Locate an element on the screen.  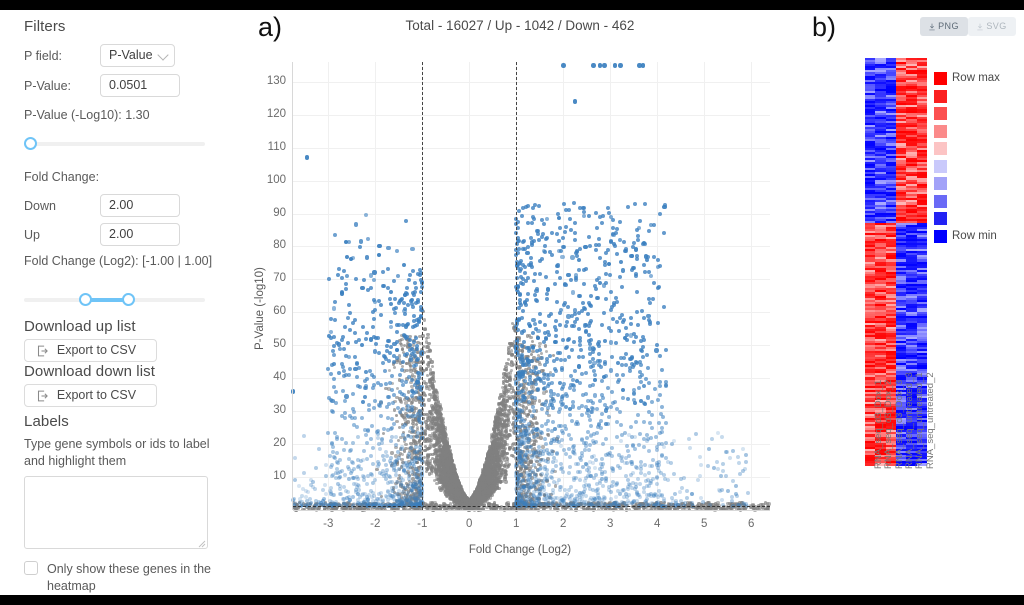
only-show-genes-label: Only show these genes in the heatmap is located at coordinates (129, 577).